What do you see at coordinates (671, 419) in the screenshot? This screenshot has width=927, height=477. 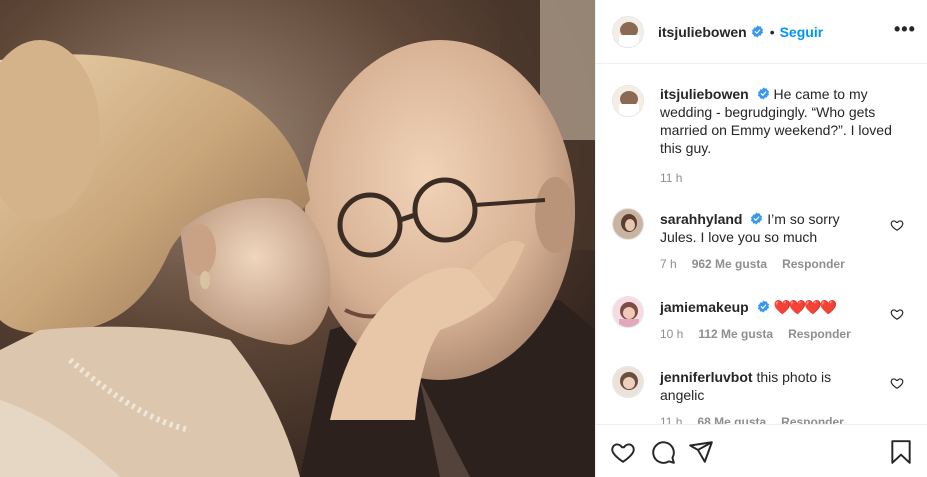 I see `comment-time: 11 h` at bounding box center [671, 419].